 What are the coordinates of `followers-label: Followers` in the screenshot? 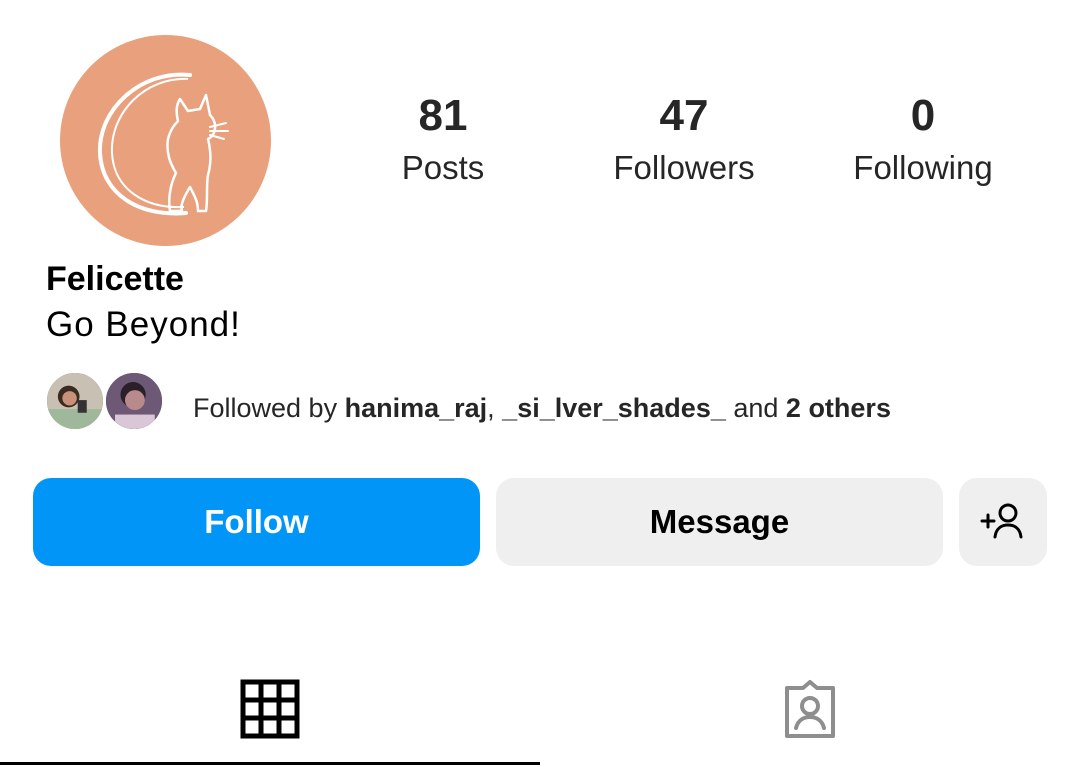 It's located at (684, 167).